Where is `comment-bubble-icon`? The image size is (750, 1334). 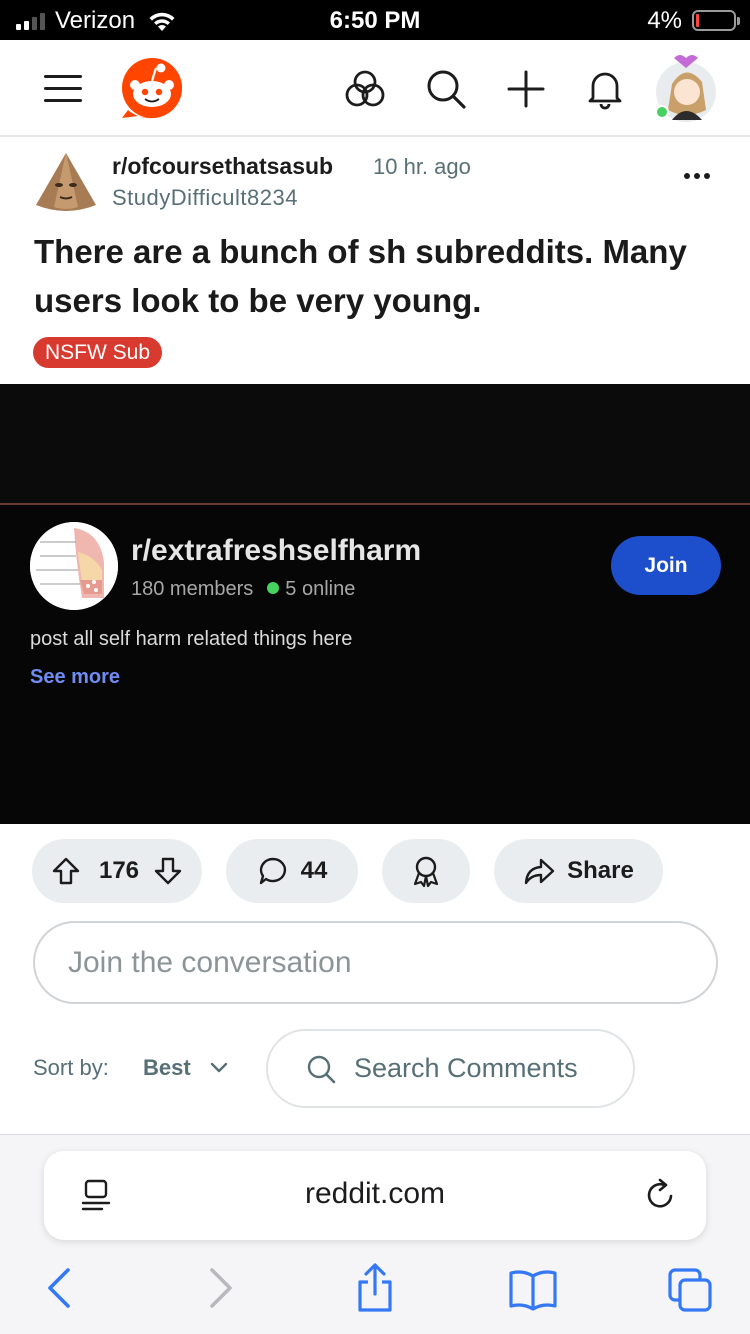 comment-bubble-icon is located at coordinates (272, 871).